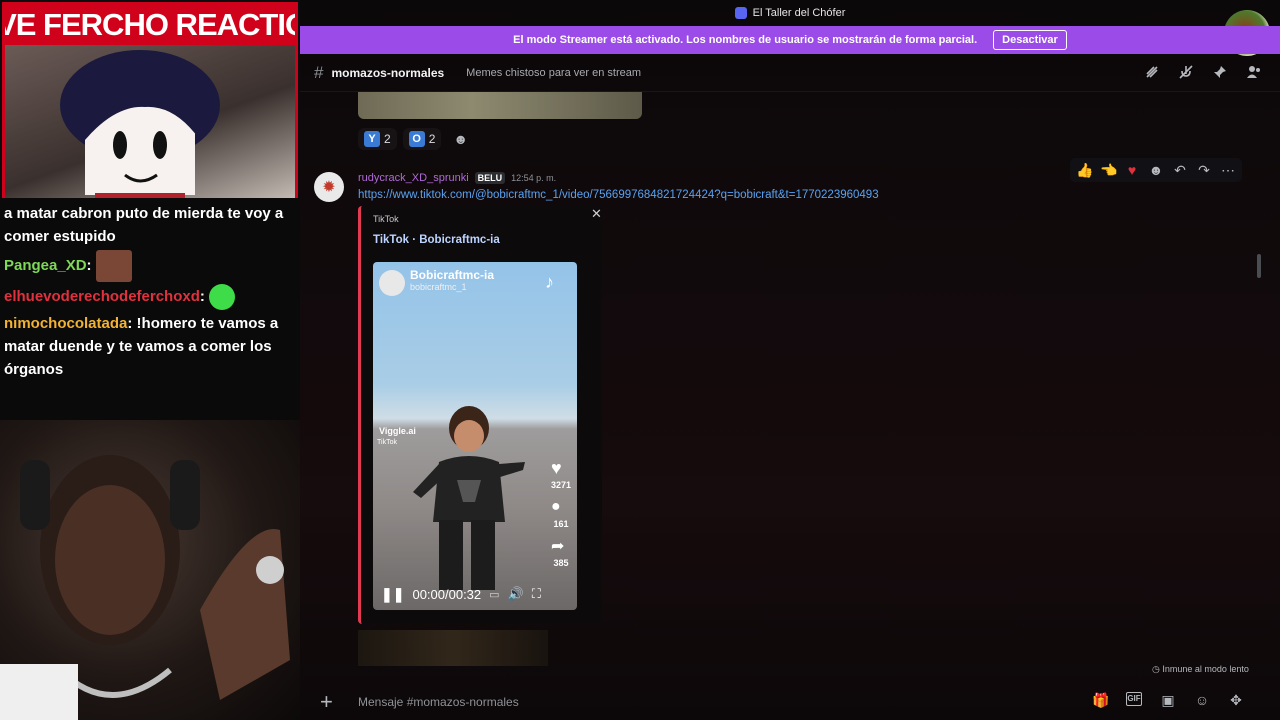 This screenshot has height=720, width=1280. I want to click on forward-icon: ↷, so click(1204, 170).